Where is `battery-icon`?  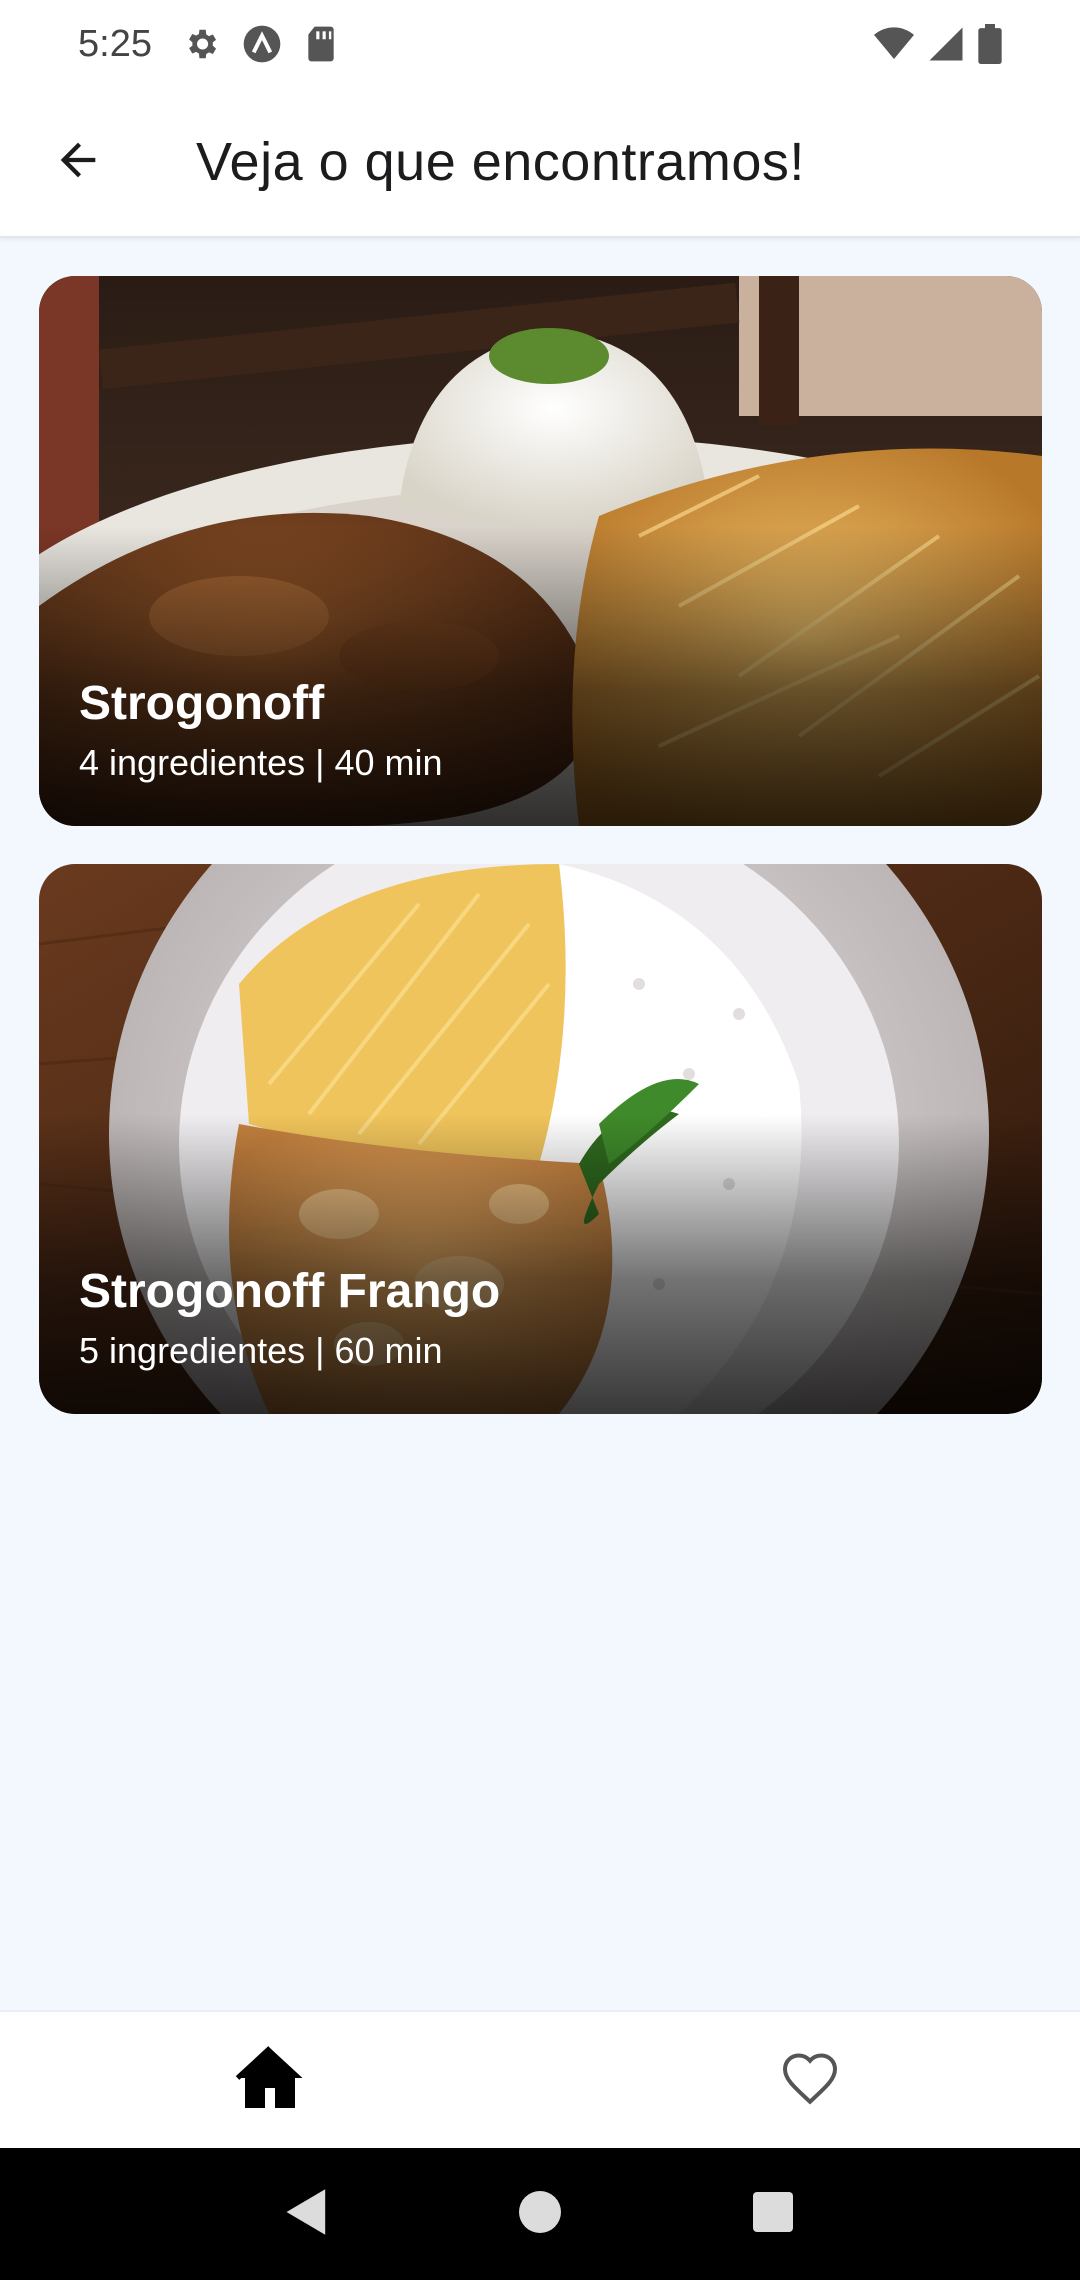 battery-icon is located at coordinates (990, 44).